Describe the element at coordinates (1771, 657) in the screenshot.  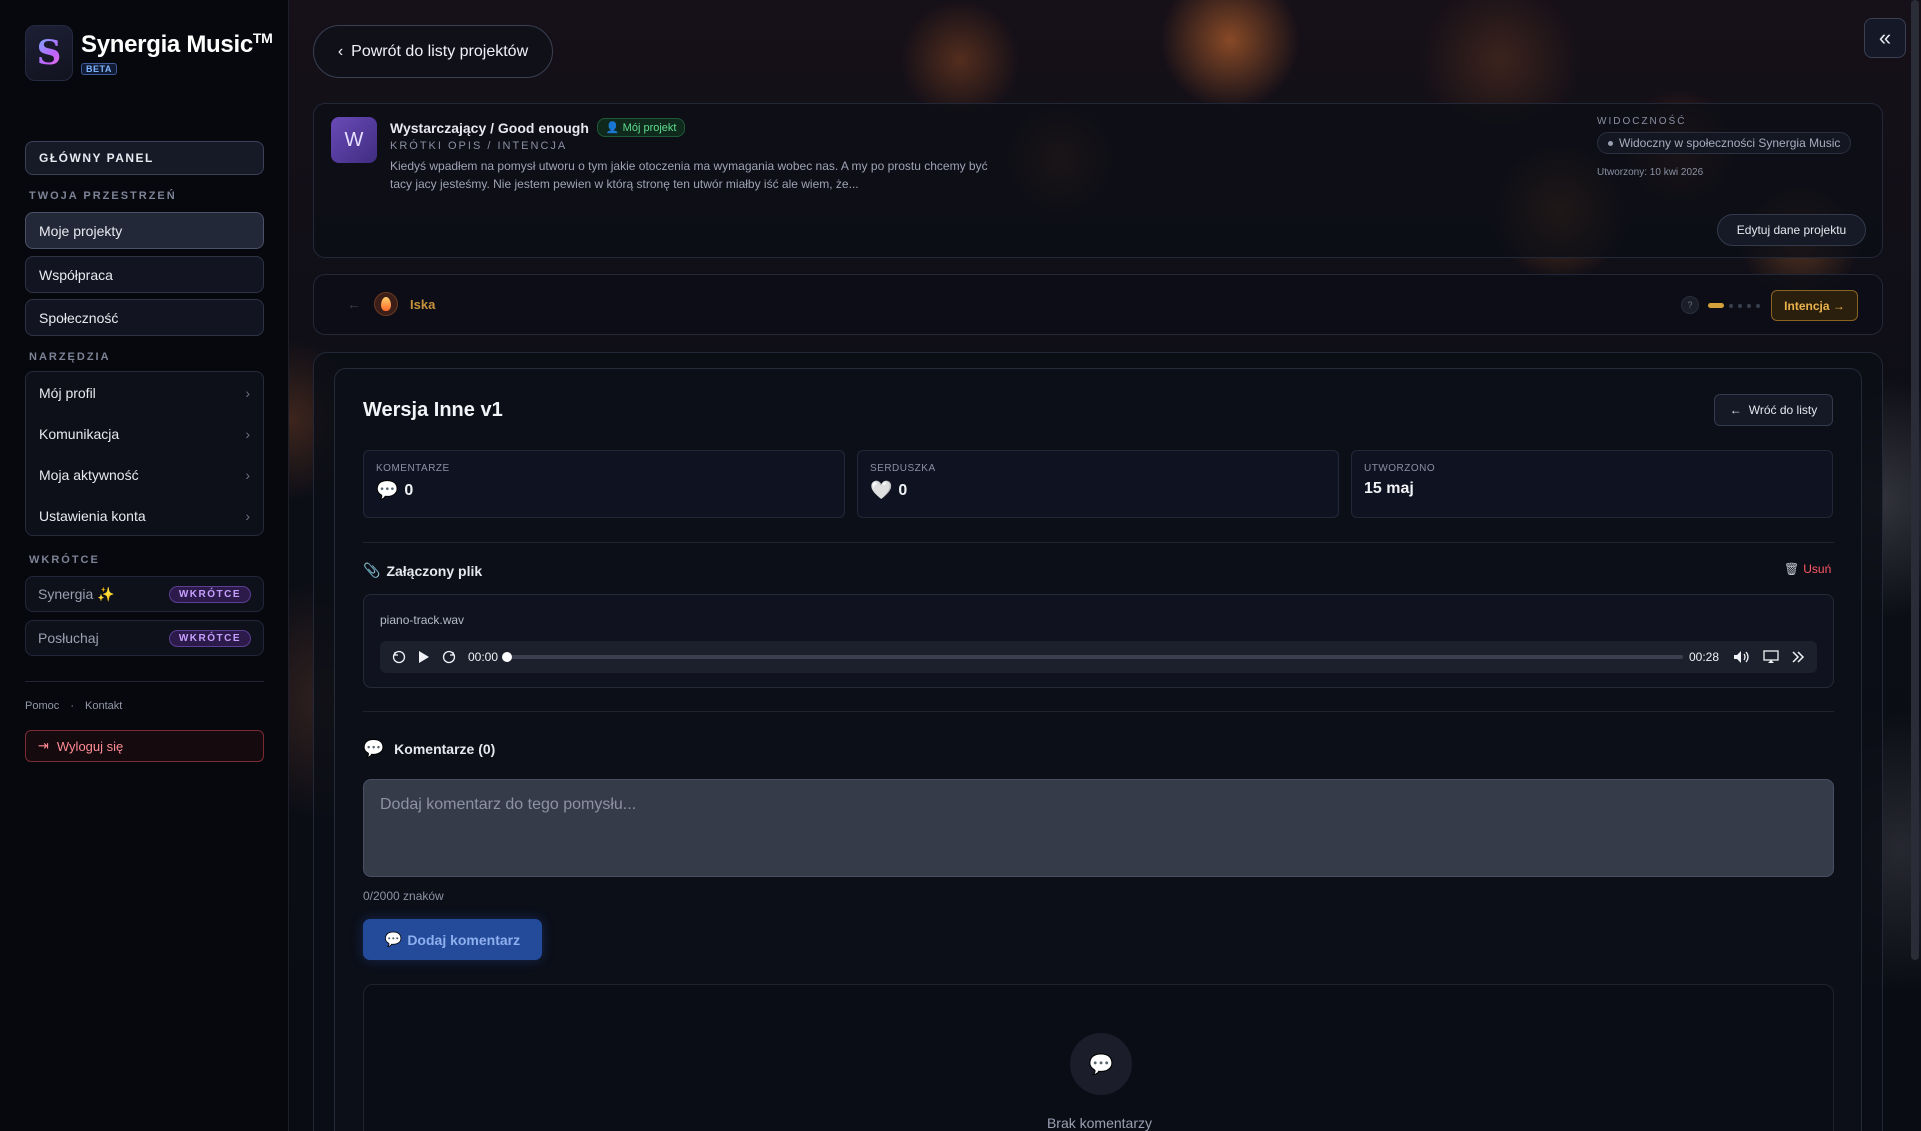
I see `cast-icon` at that location.